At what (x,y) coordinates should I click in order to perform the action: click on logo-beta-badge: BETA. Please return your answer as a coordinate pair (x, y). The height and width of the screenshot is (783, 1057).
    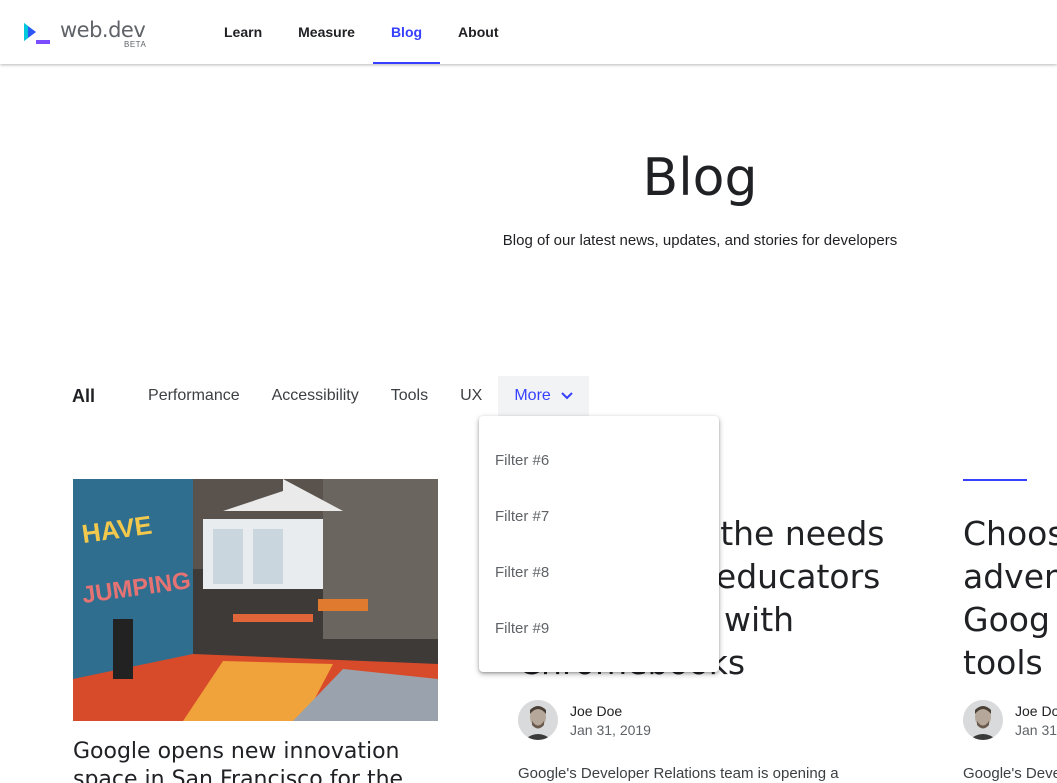
    Looking at the image, I should click on (135, 44).